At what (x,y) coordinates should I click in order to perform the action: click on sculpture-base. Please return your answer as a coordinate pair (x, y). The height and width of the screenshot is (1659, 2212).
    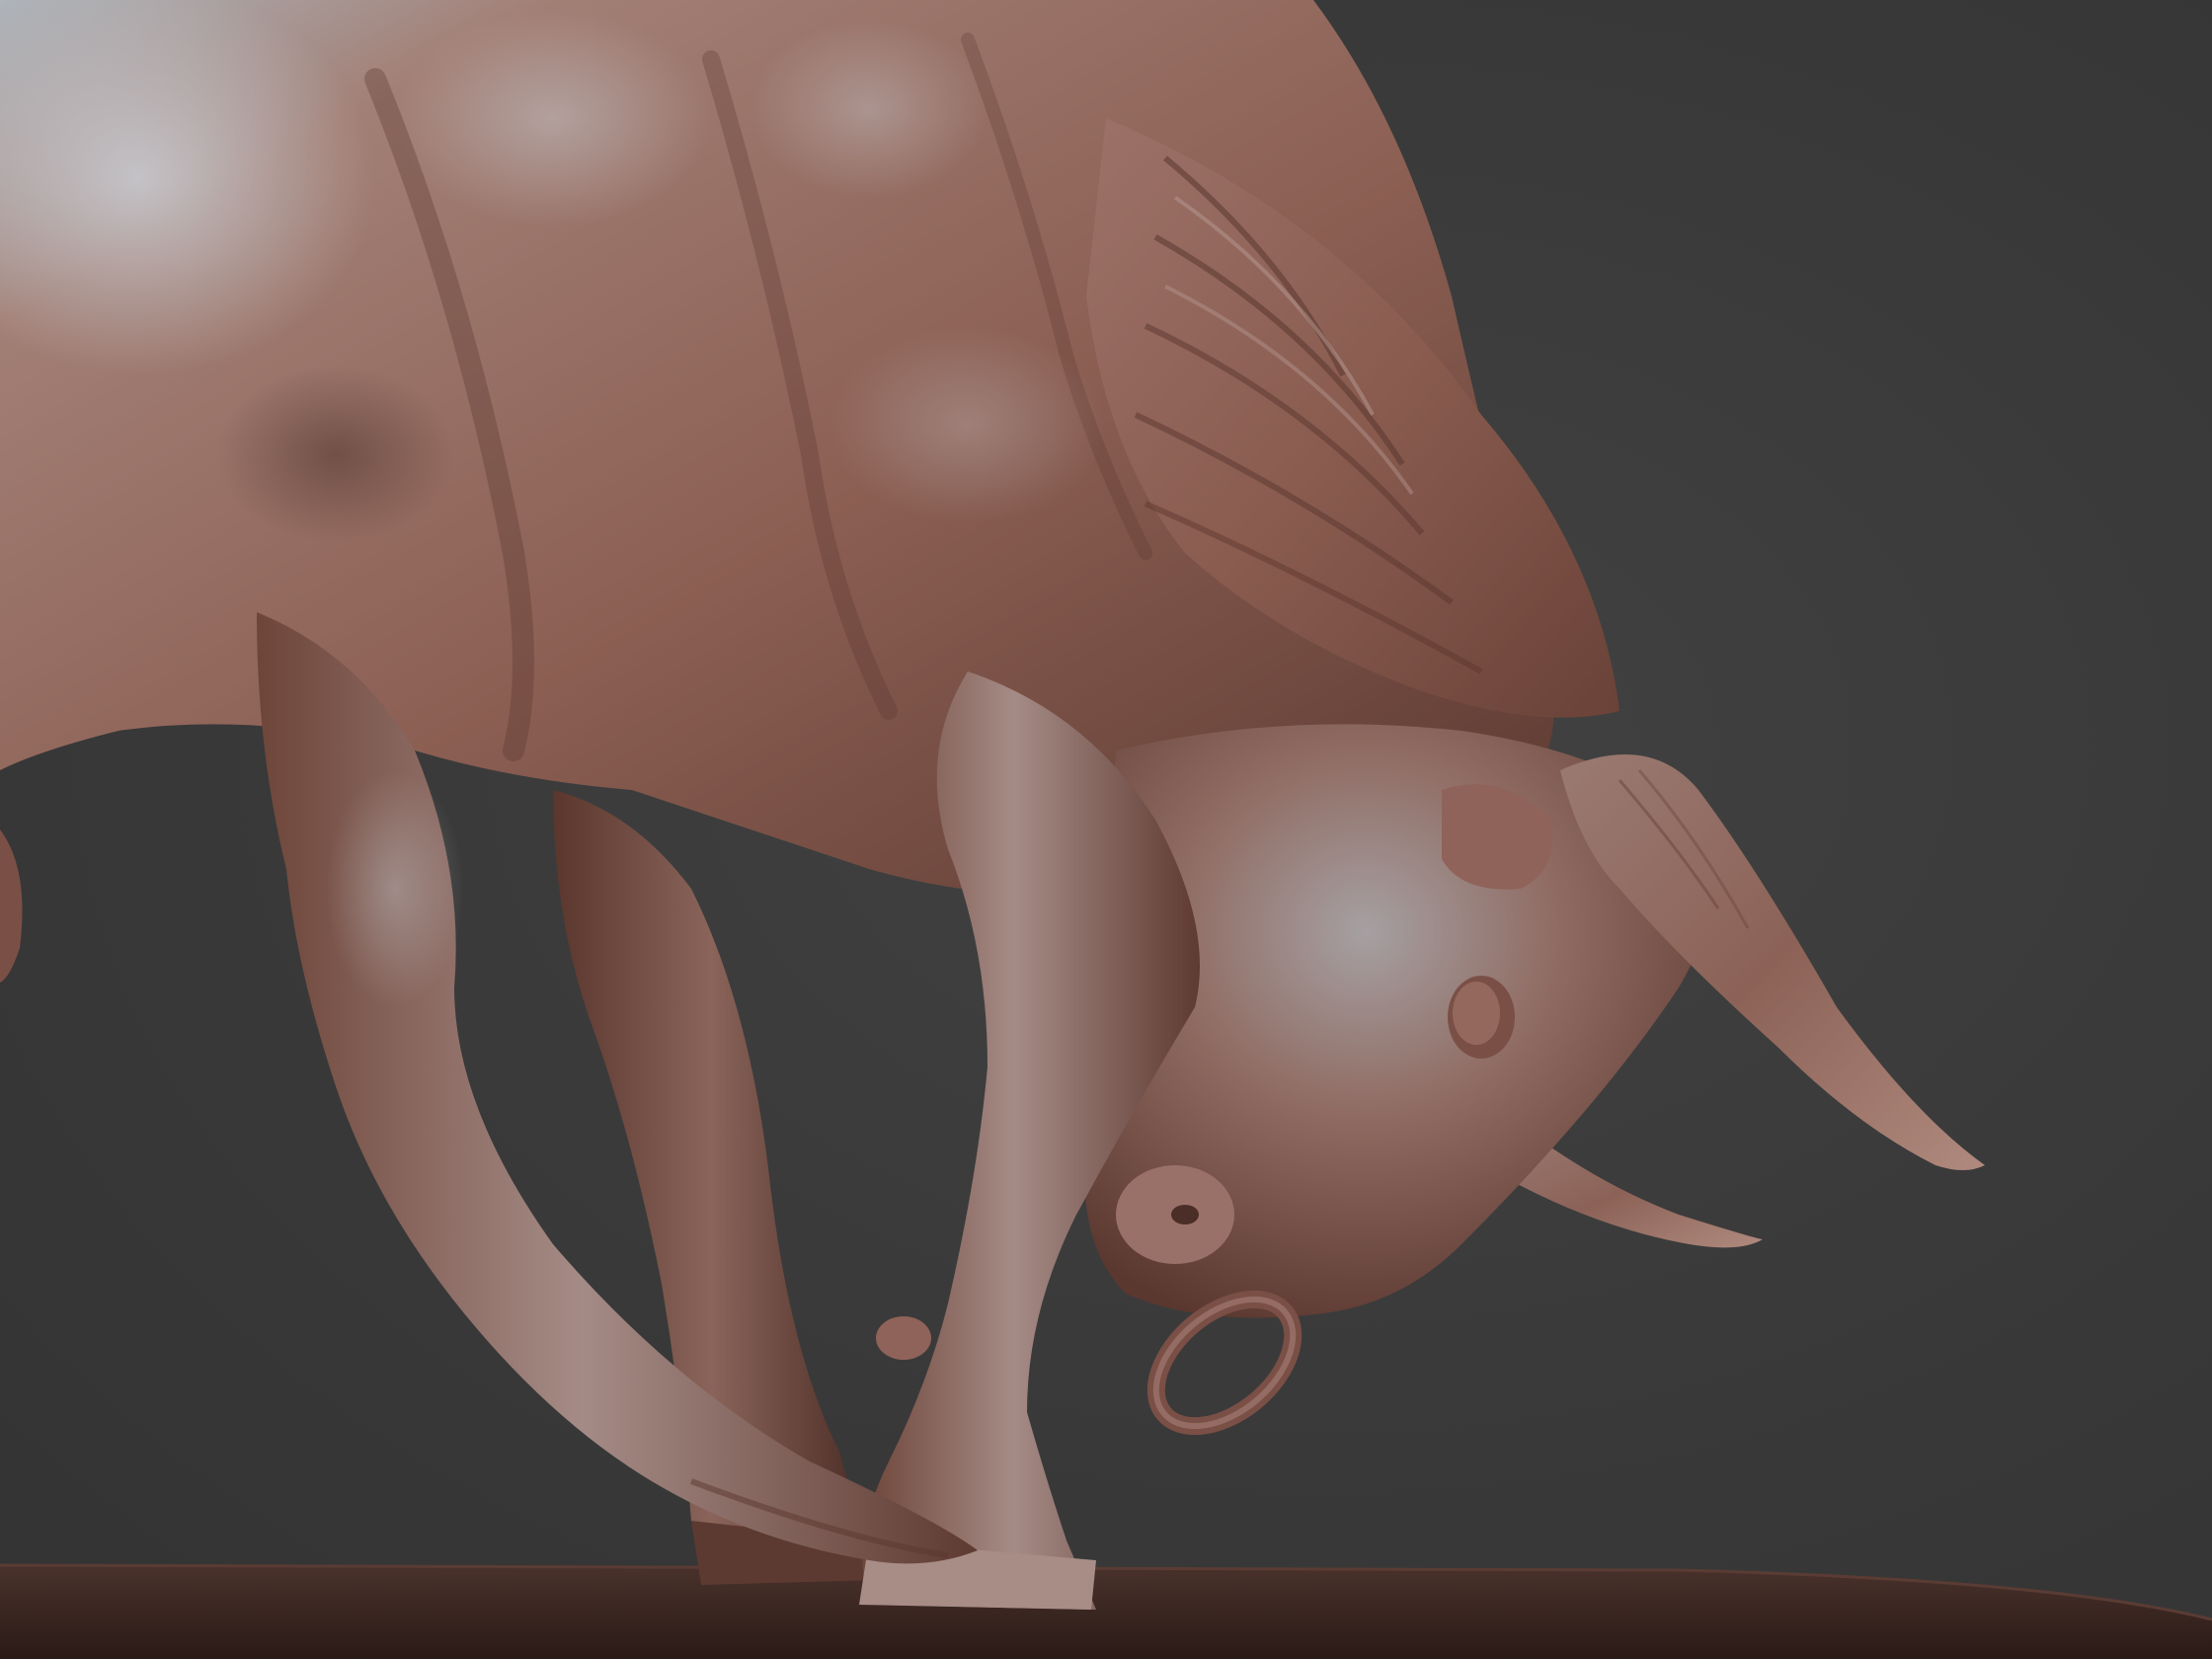
    Looking at the image, I should click on (1106, 1611).